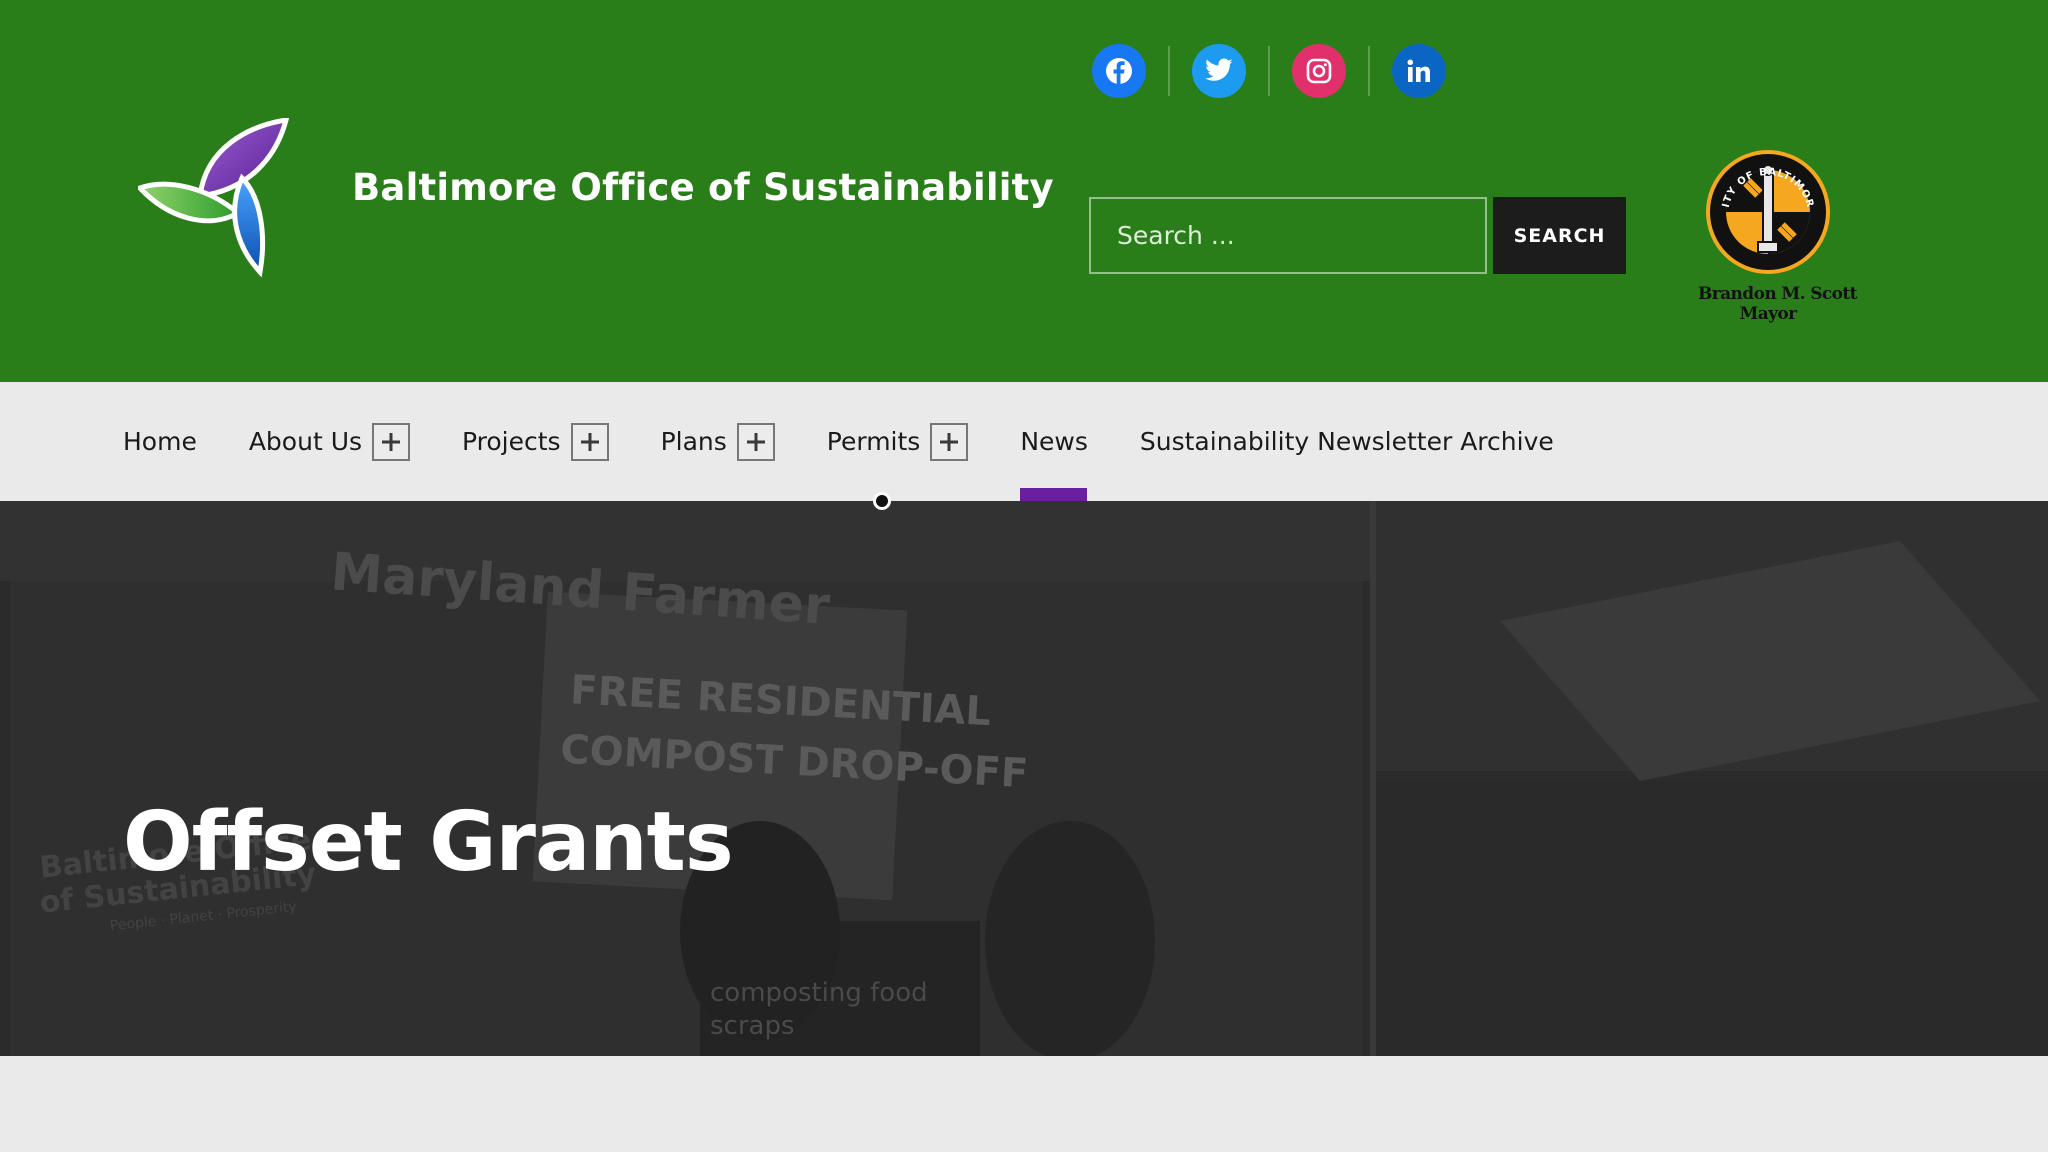  I want to click on instagram-icon, so click(1319, 71).